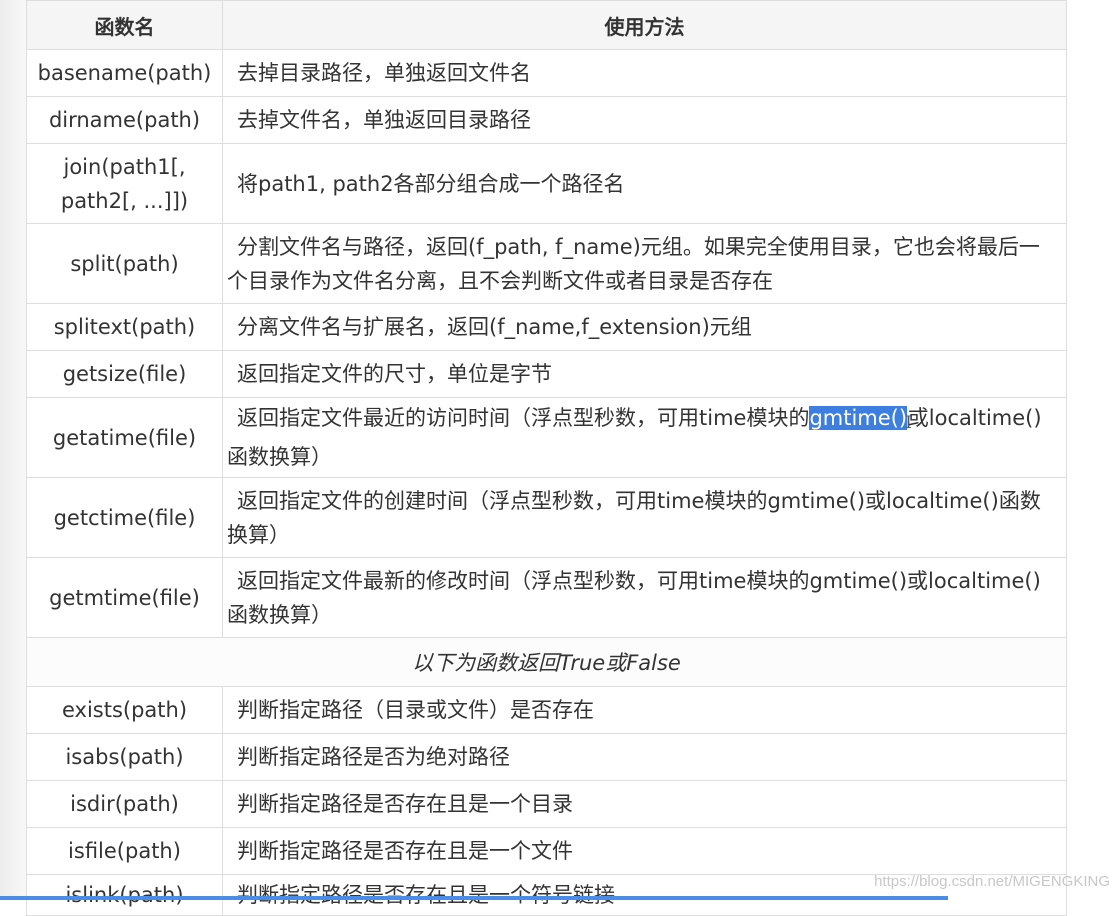 The image size is (1120, 916). I want to click on usage-cell: 判断指定路径是否存在且是一个目录, so click(644, 804).